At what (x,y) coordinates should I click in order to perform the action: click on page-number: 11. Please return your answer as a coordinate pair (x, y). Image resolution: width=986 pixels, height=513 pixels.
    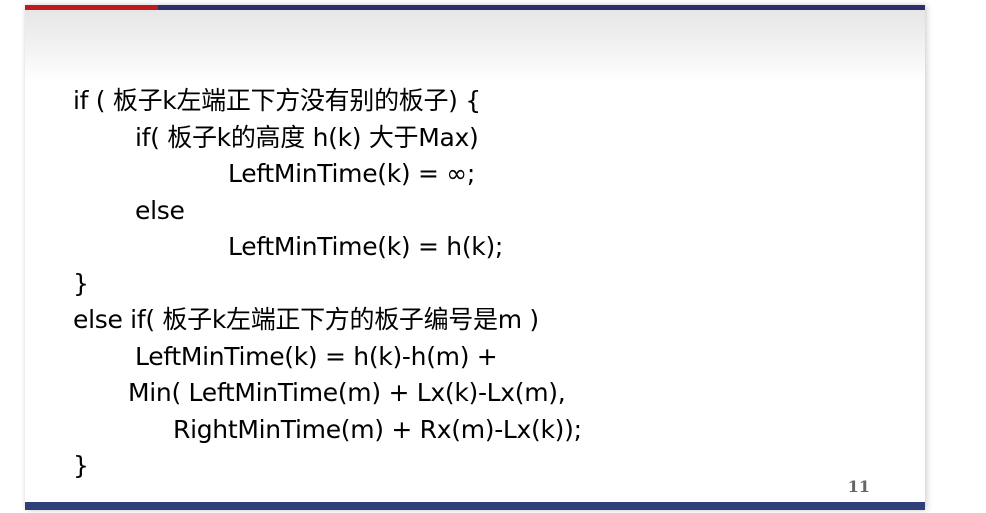
    Looking at the image, I should click on (858, 486).